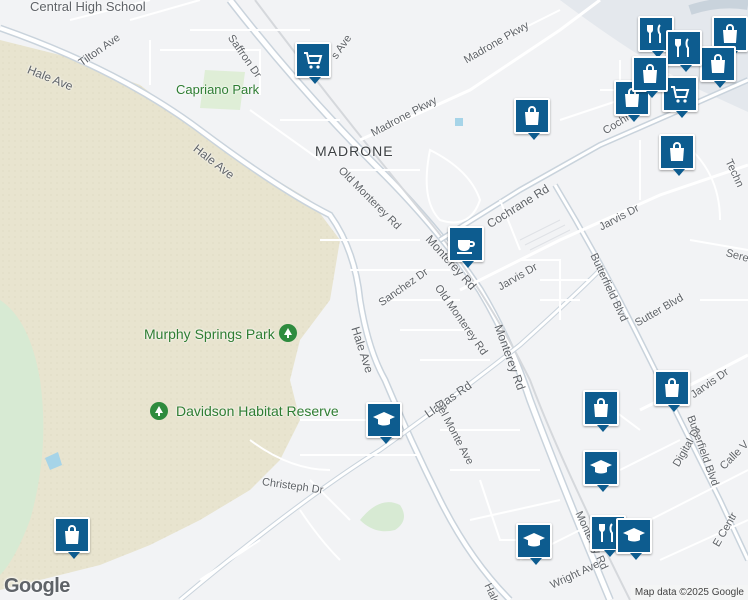 The height and width of the screenshot is (600, 748). What do you see at coordinates (545, 235) in the screenshot?
I see `parking-rows` at bounding box center [545, 235].